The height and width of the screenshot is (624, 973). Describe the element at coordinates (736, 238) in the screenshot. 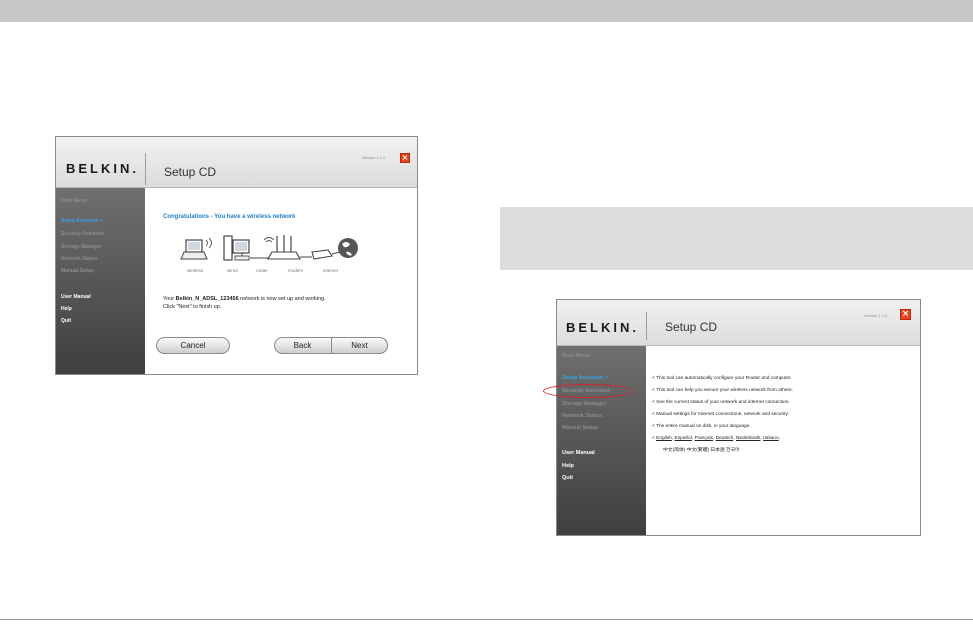

I see `shaded-banner` at that location.